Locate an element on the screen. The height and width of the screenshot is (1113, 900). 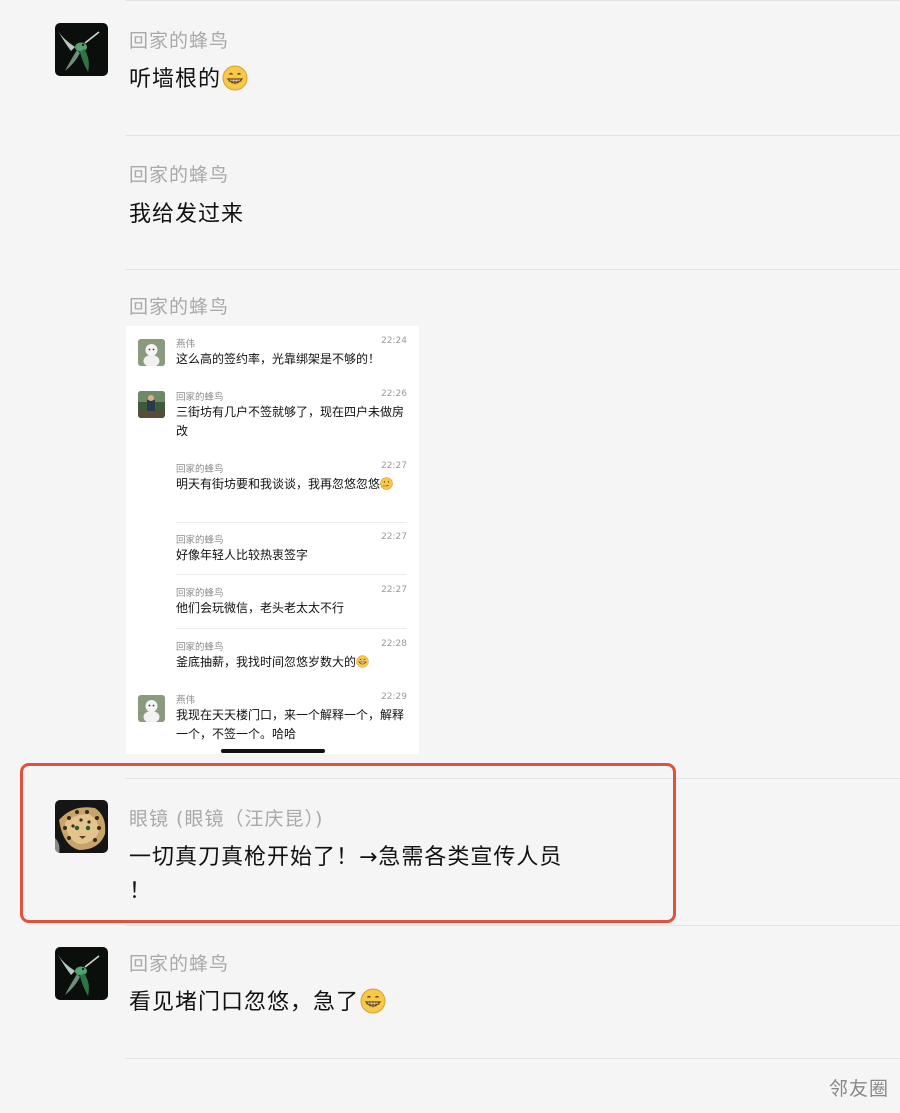
screenshot-time: 22:24 is located at coordinates (394, 341).